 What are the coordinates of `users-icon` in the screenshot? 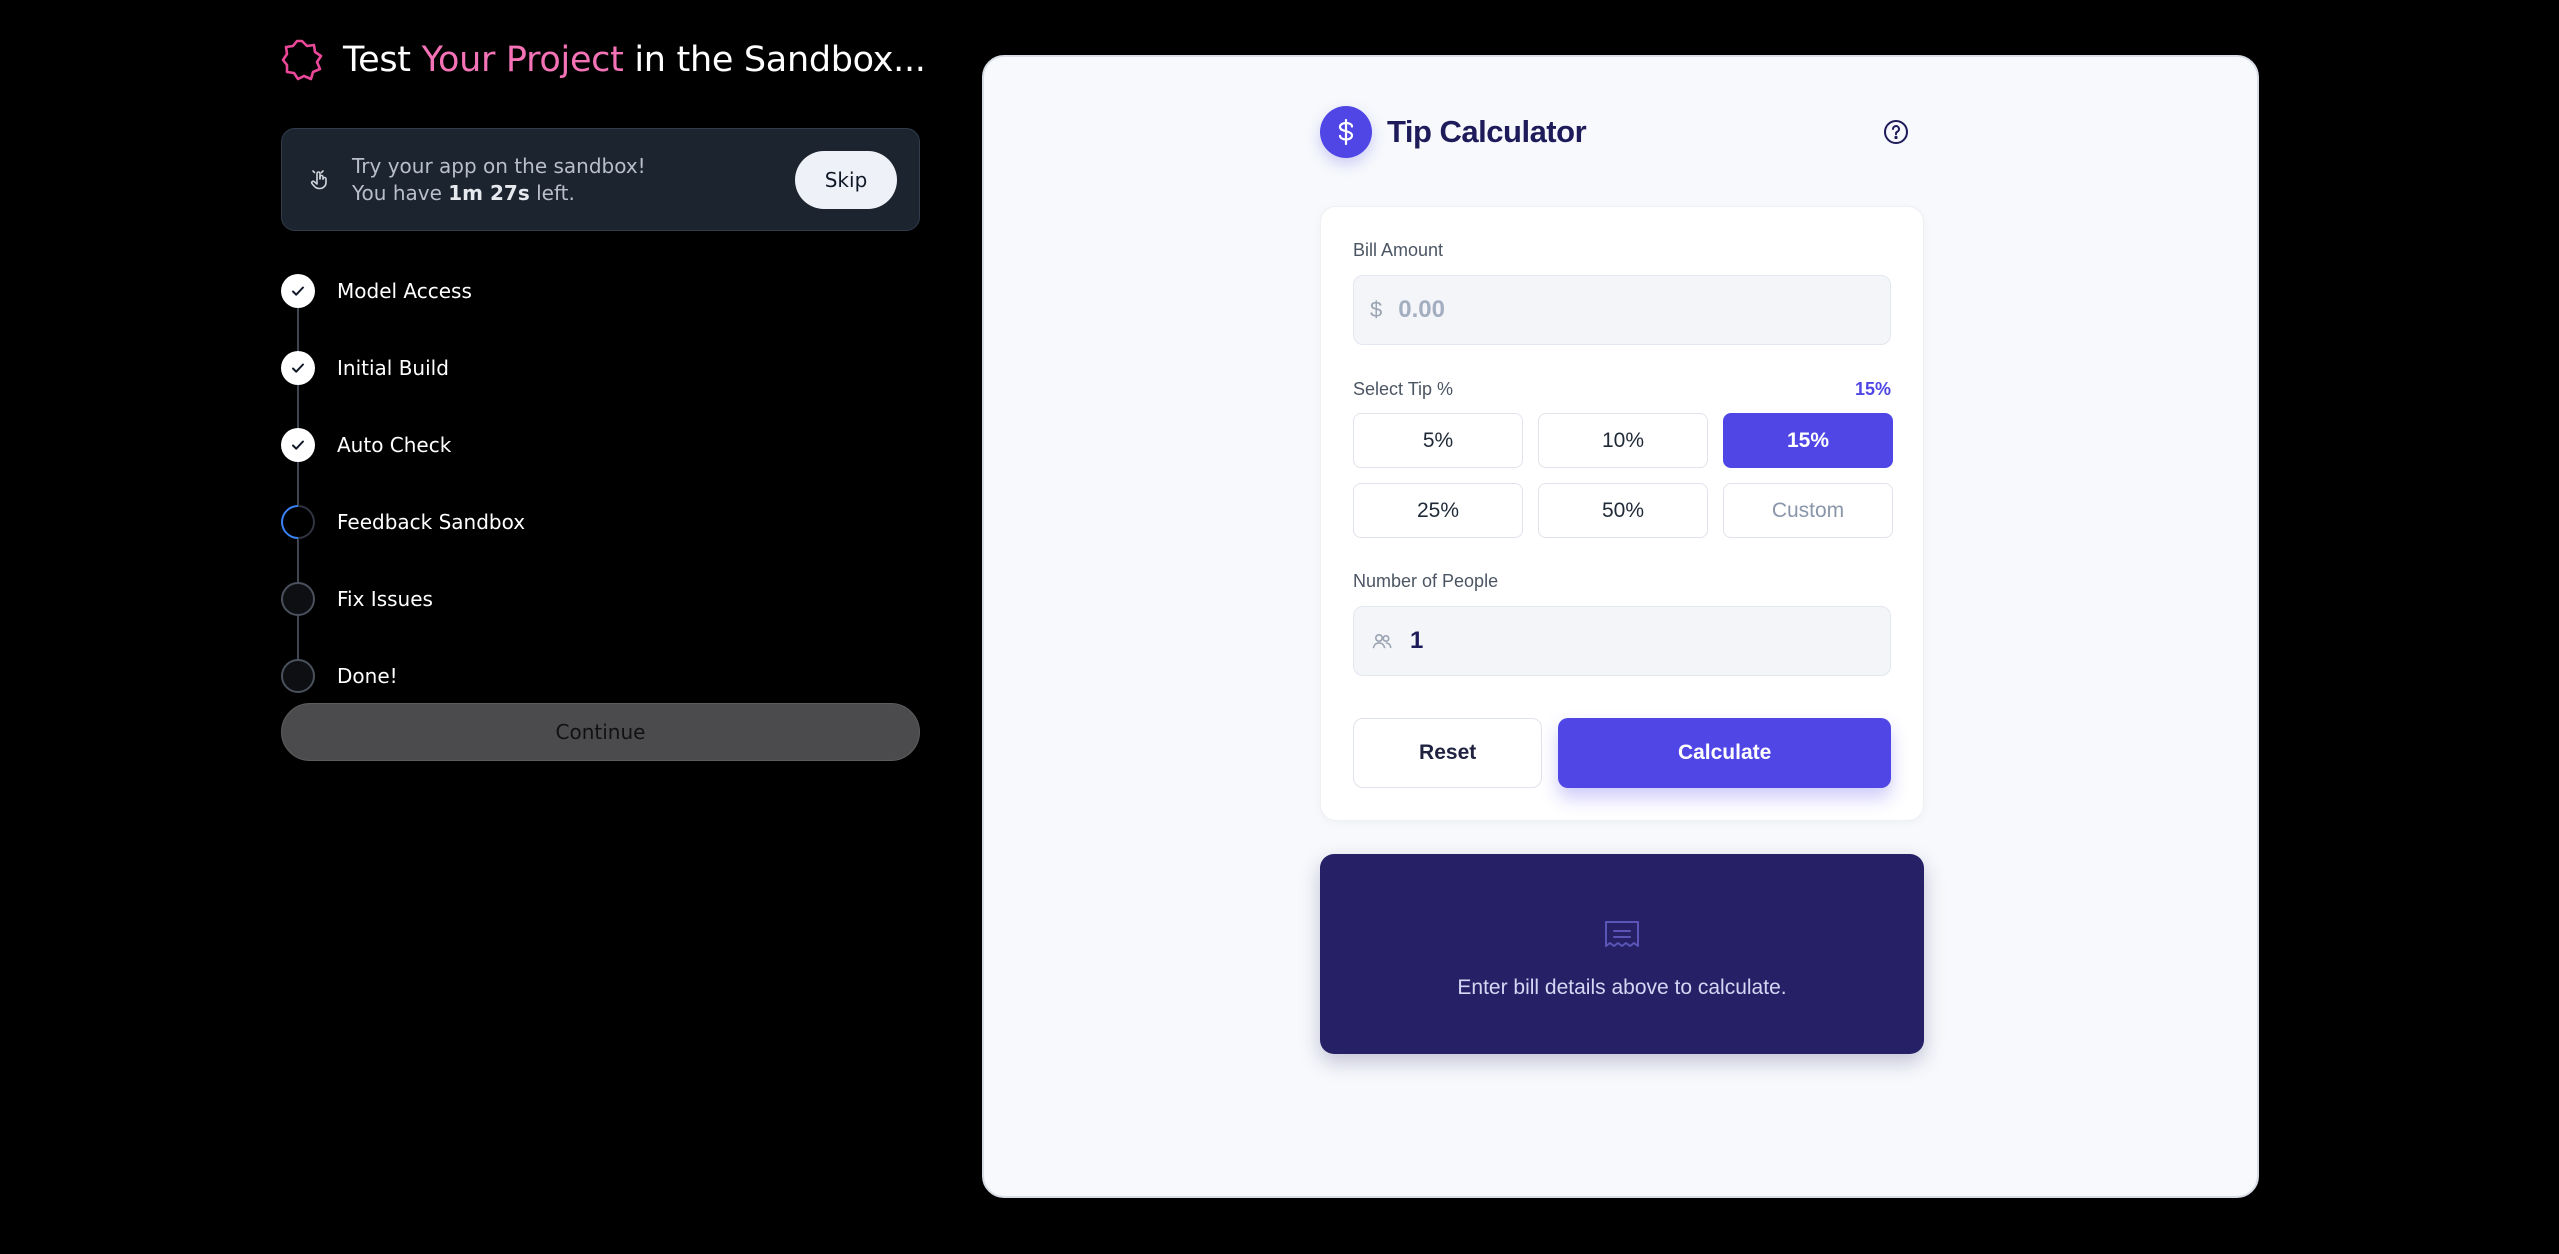 It's located at (1382, 641).